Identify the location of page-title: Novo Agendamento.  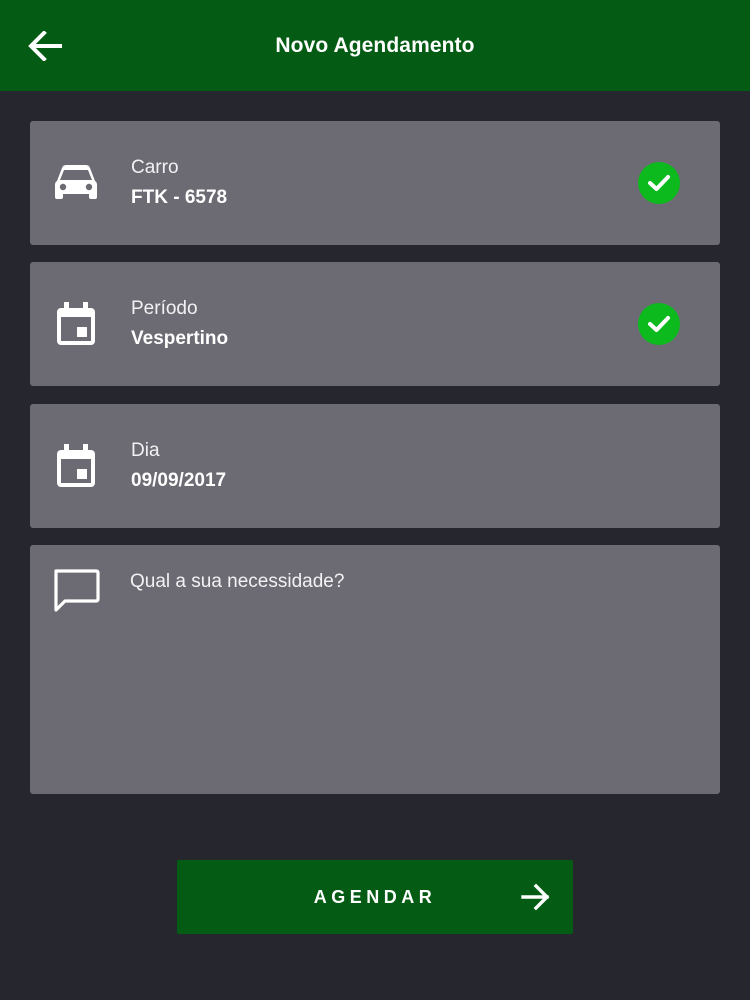
(375, 45).